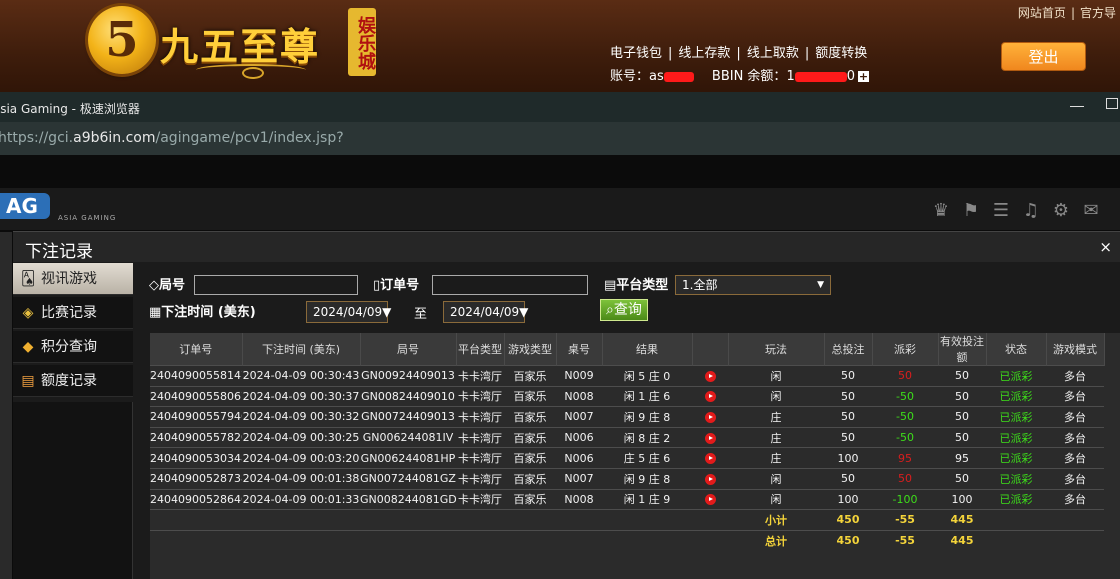 This screenshot has height=579, width=1120. I want to click on flag-icon: ⚑, so click(971, 210).